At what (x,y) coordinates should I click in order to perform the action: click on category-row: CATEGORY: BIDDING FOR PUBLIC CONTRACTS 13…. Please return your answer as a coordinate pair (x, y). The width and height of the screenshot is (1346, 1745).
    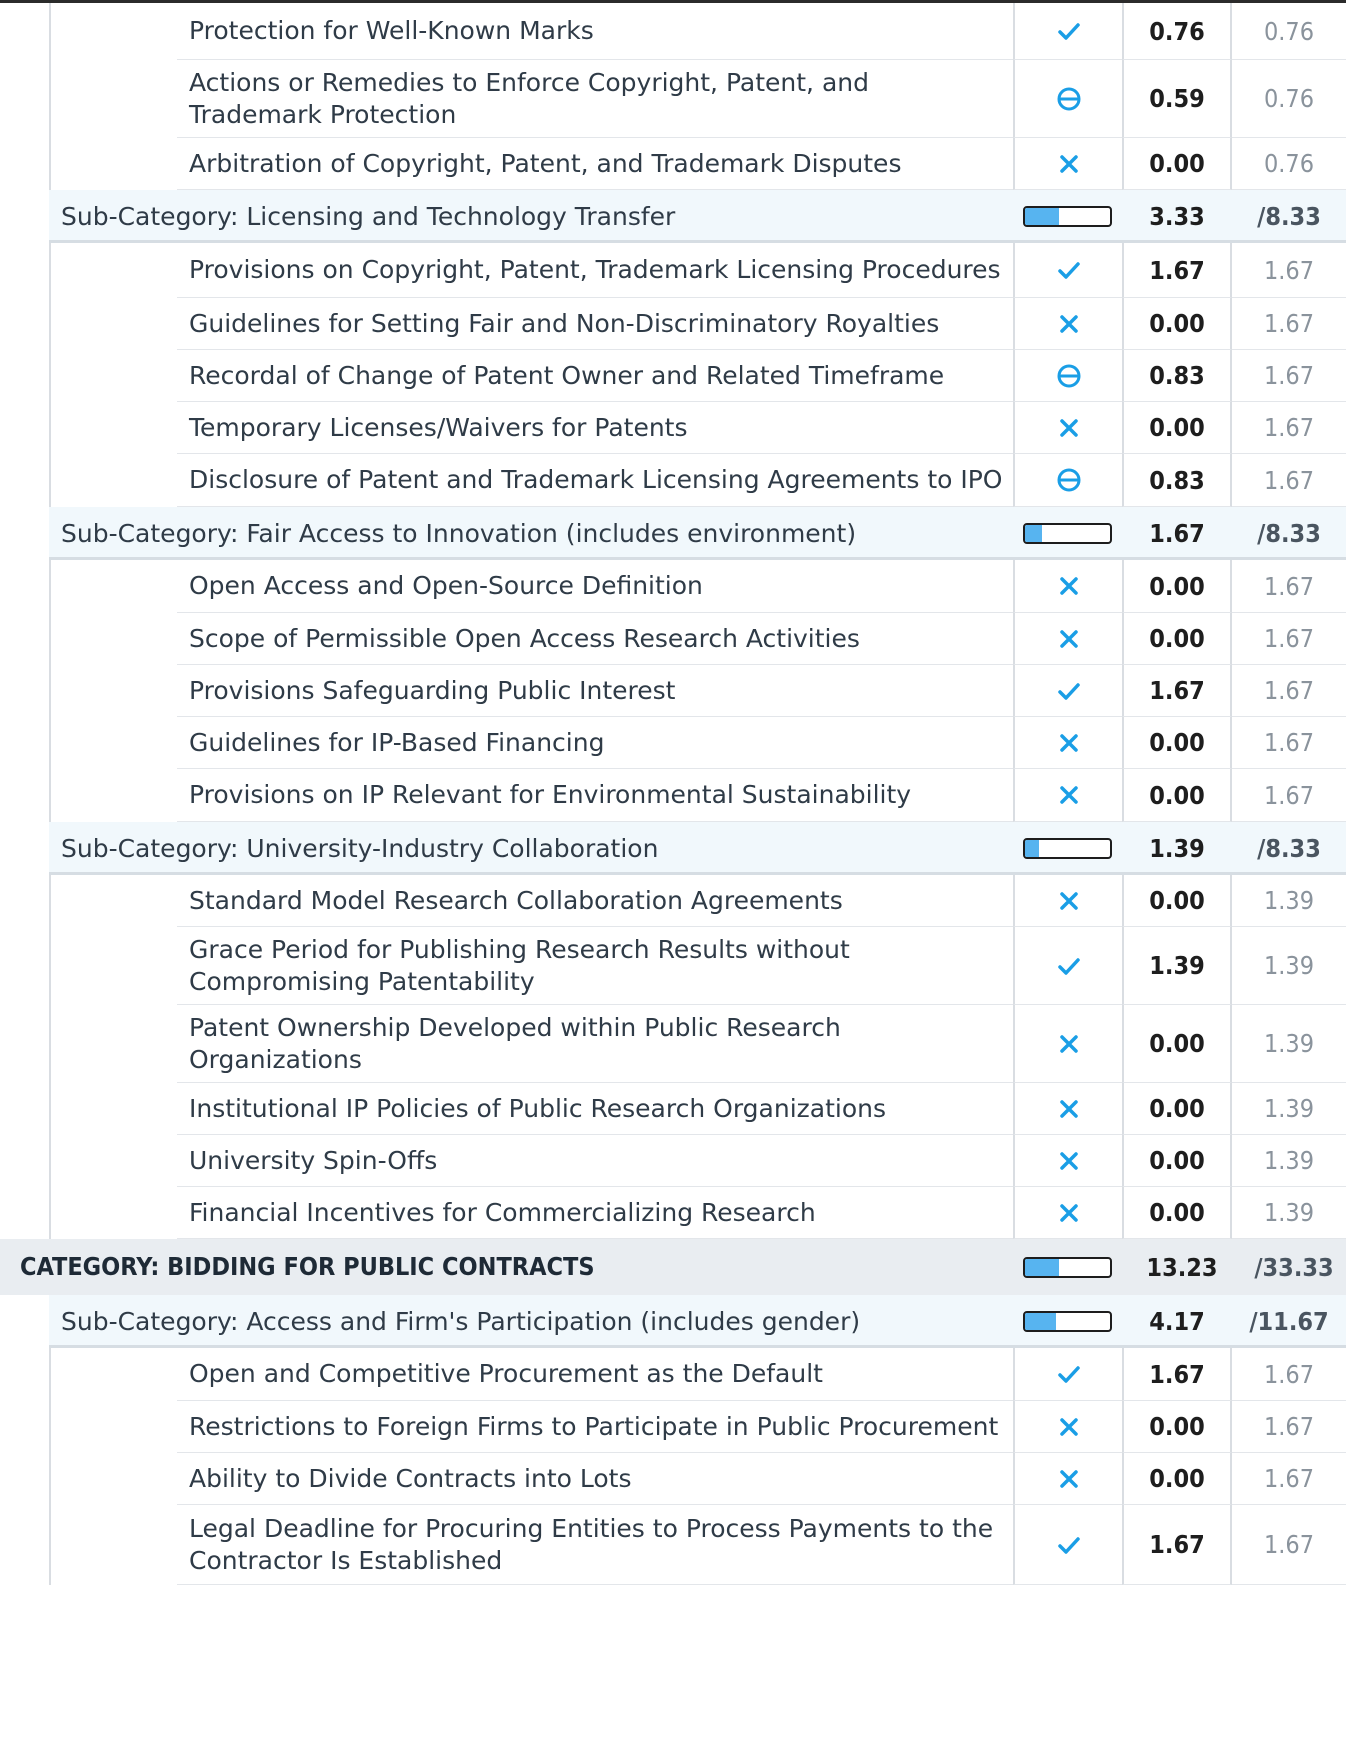
    Looking at the image, I should click on (673, 1267).